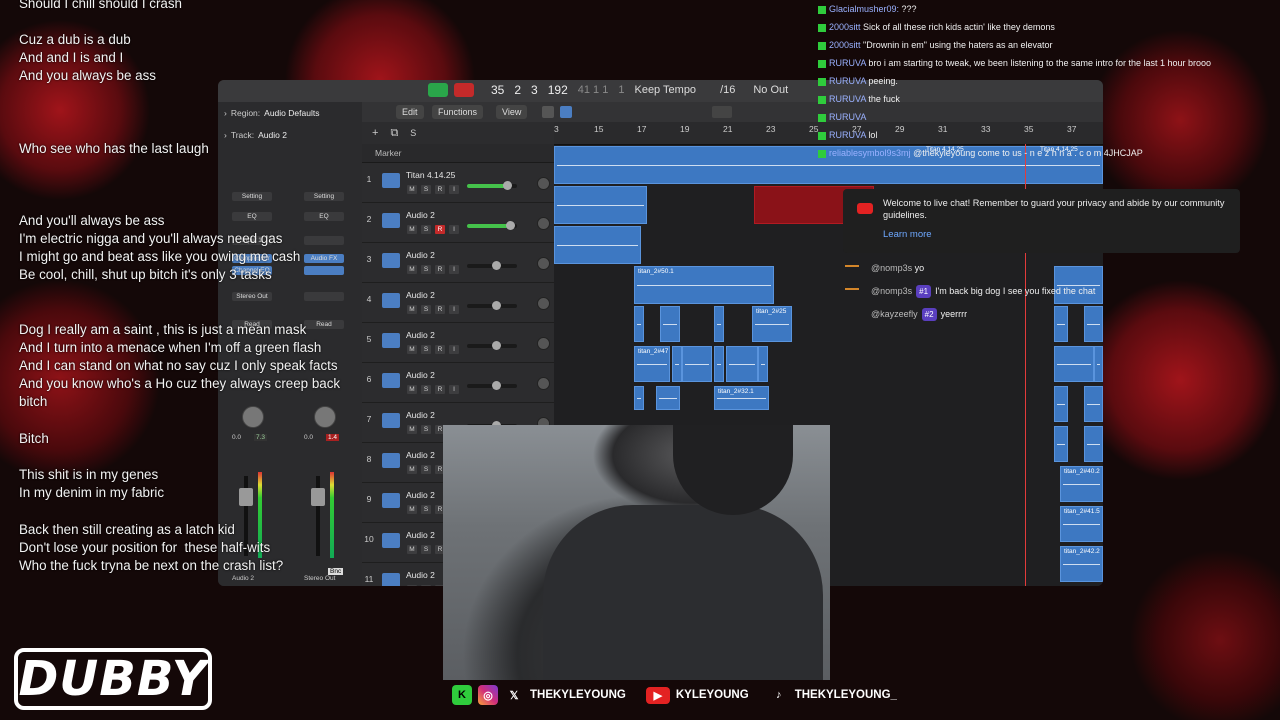 The width and height of the screenshot is (1280, 720). I want to click on track-row: 3 Audio 2 MSRI, so click(458, 262).